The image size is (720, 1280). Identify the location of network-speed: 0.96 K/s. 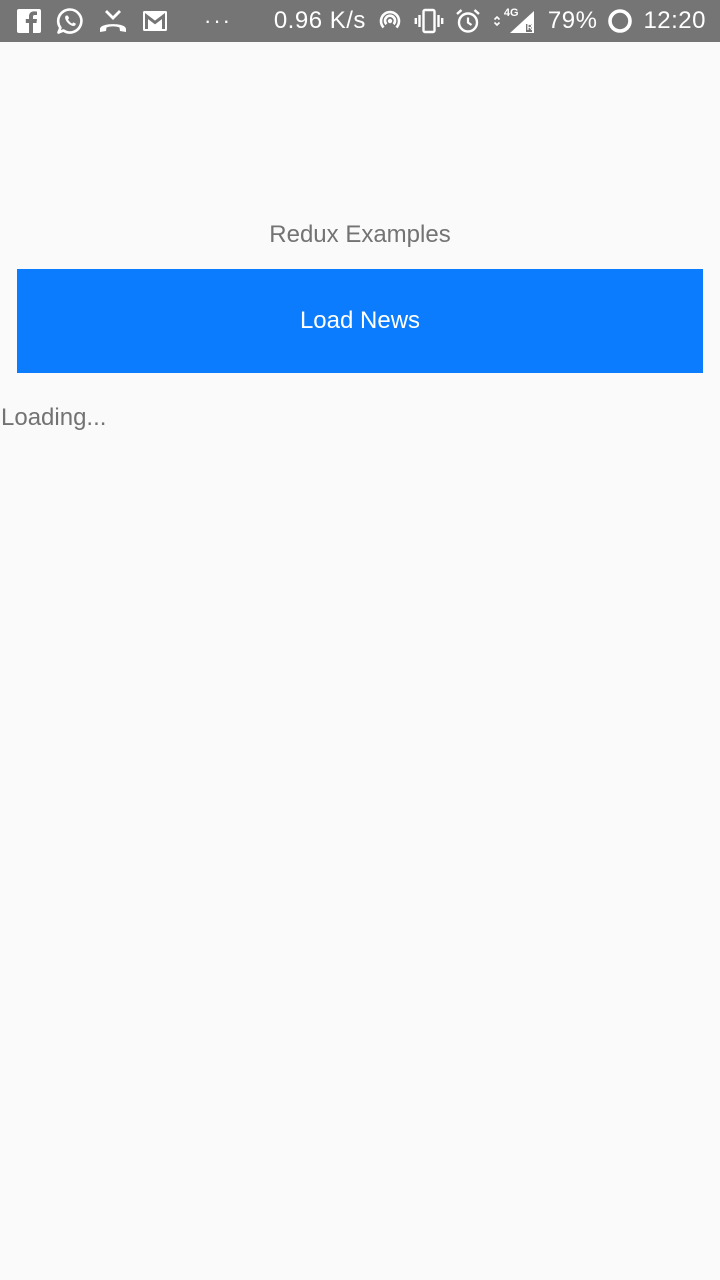
(319, 20).